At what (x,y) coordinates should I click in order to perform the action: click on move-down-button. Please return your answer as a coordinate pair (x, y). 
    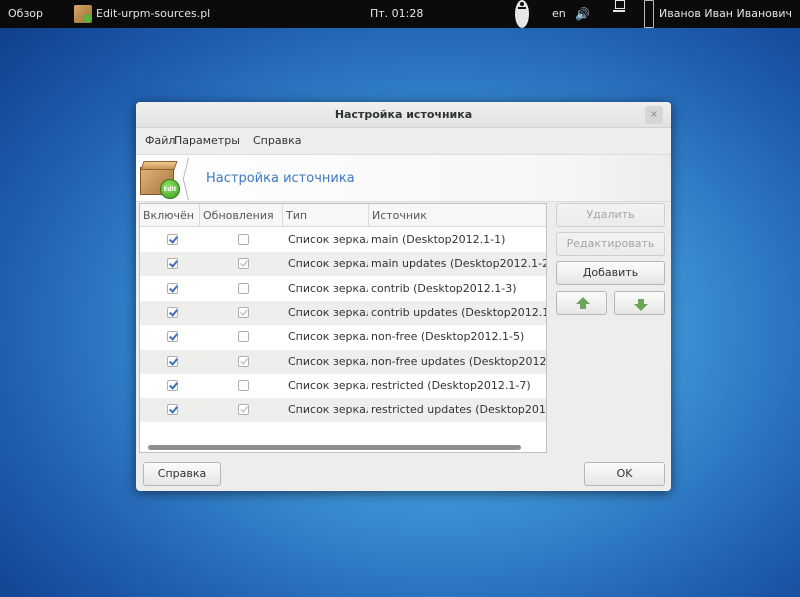
    Looking at the image, I should click on (639, 303).